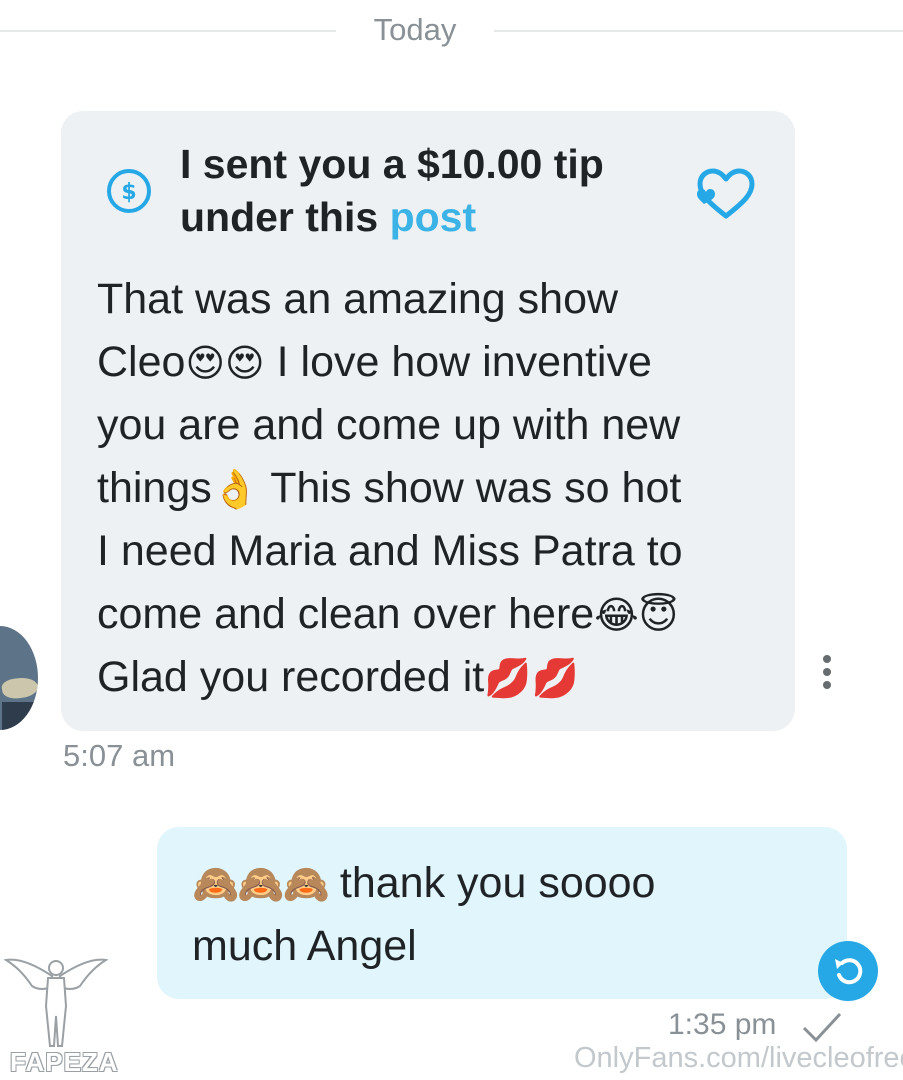 Image resolution: width=903 pixels, height=1080 pixels. I want to click on monkey-emoji: 🙈🙈🙈, so click(261, 884).